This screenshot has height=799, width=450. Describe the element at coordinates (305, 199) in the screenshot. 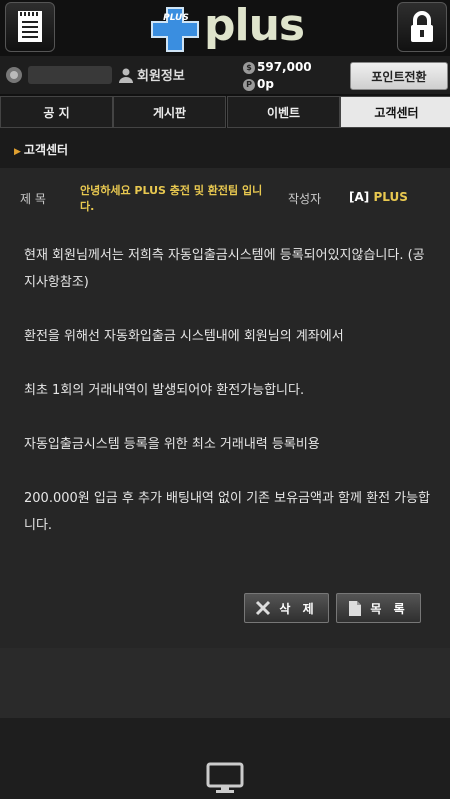

I see `author-label: 작성자` at that location.